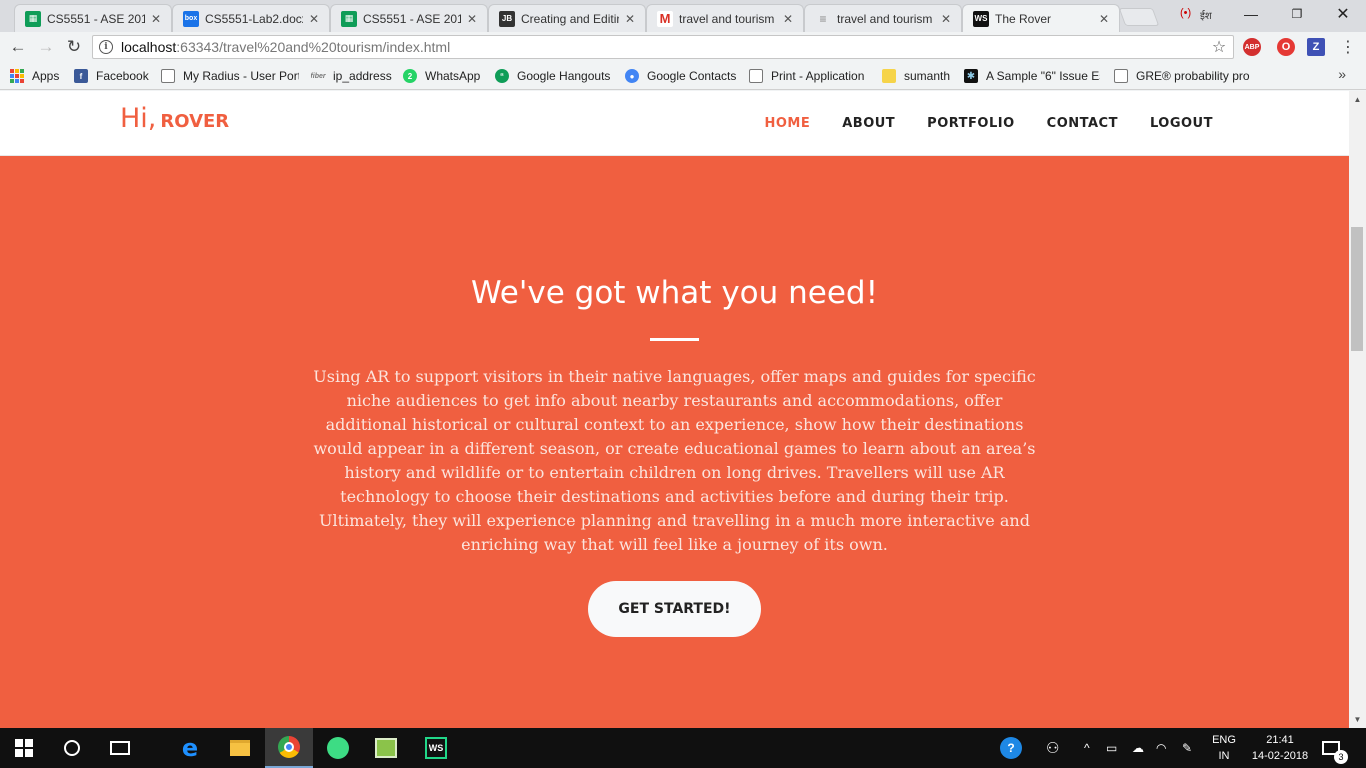 This screenshot has height=768, width=1366. Describe the element at coordinates (1280, 740) in the screenshot. I see `clock-time: 21:41` at that location.